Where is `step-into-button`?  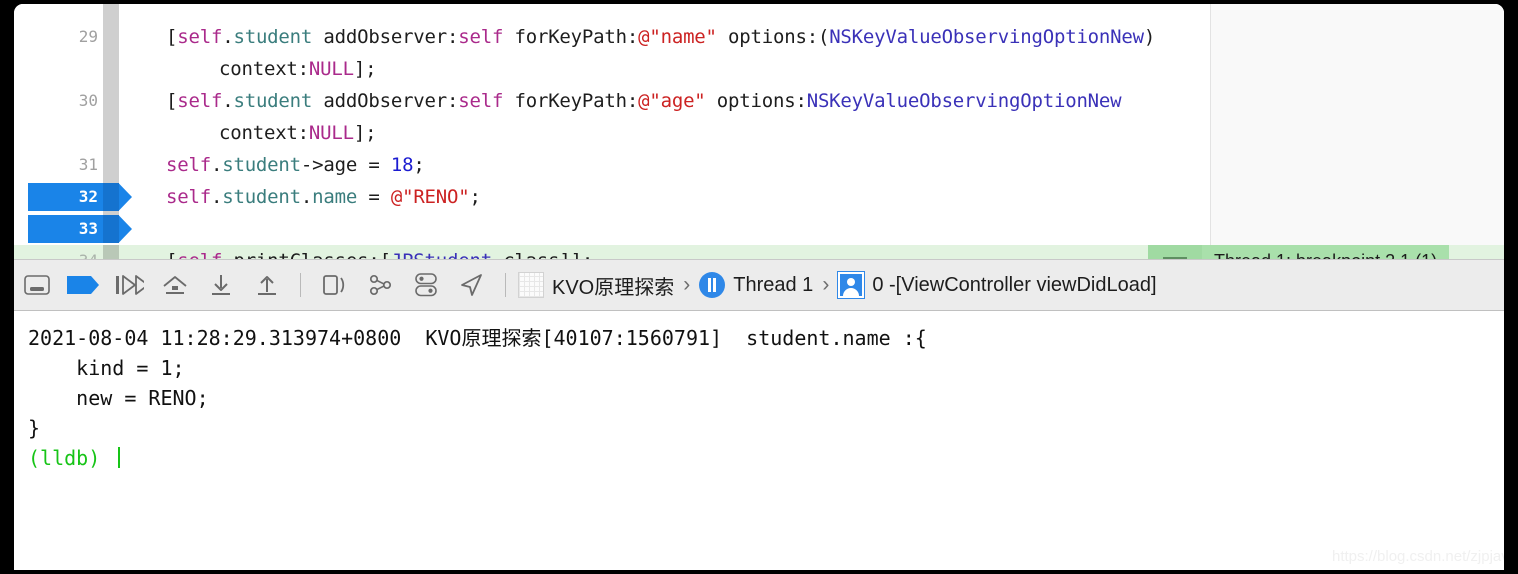
step-into-button is located at coordinates (221, 285).